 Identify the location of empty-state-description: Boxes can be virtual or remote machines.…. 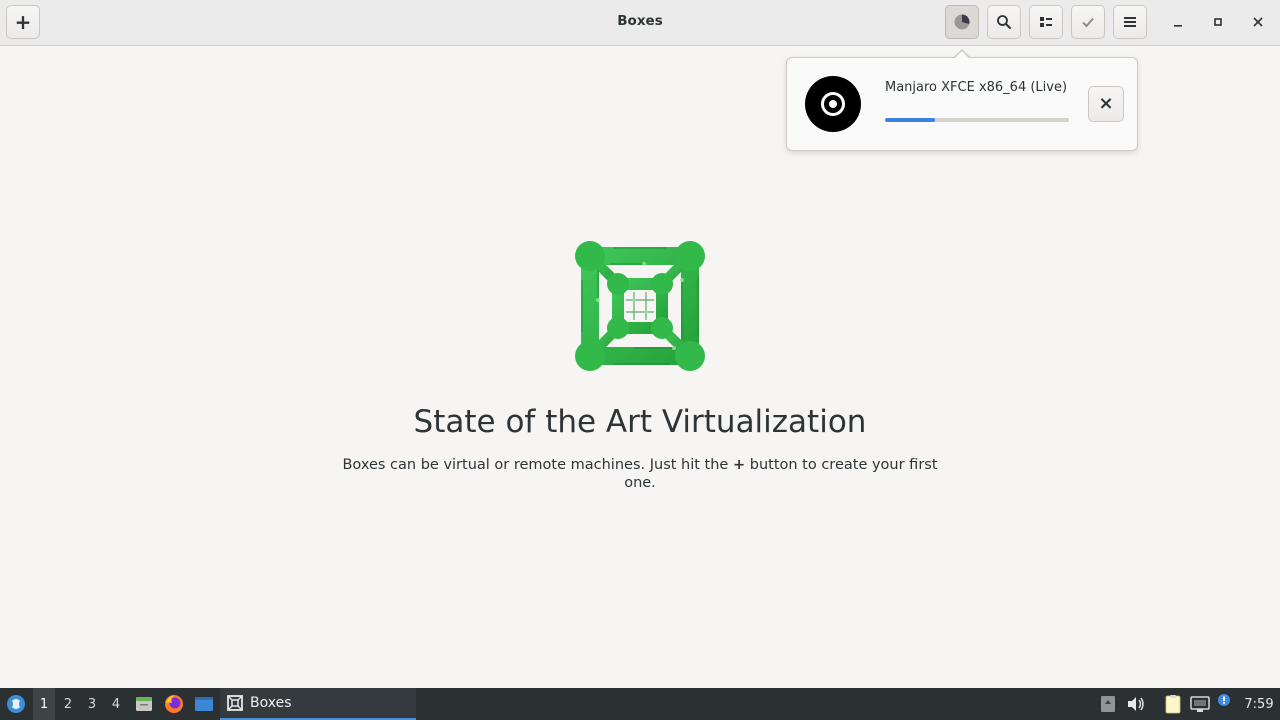
(640, 474).